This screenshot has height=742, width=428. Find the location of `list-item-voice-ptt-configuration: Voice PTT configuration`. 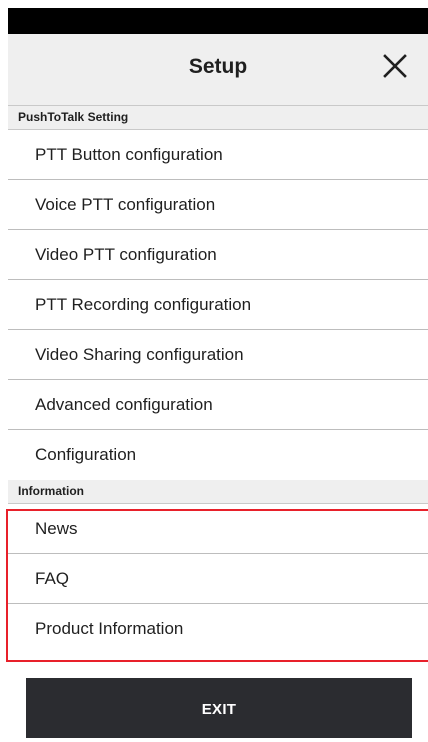

list-item-voice-ptt-configuration: Voice PTT configuration is located at coordinates (218, 205).